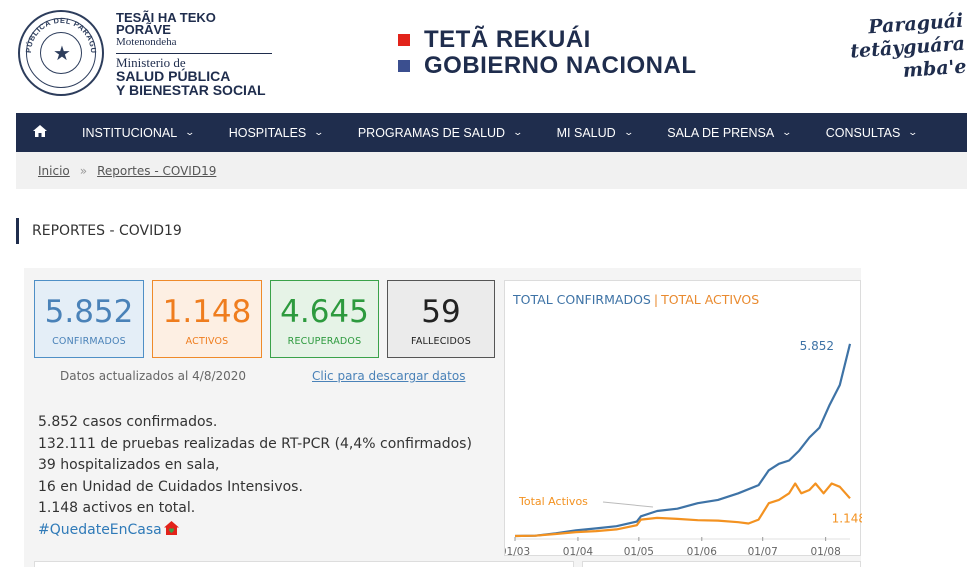 The height and width of the screenshot is (567, 967). Describe the element at coordinates (560, 65) in the screenshot. I see `gobierno-line2: GOBIERNO NACIONAL` at that location.